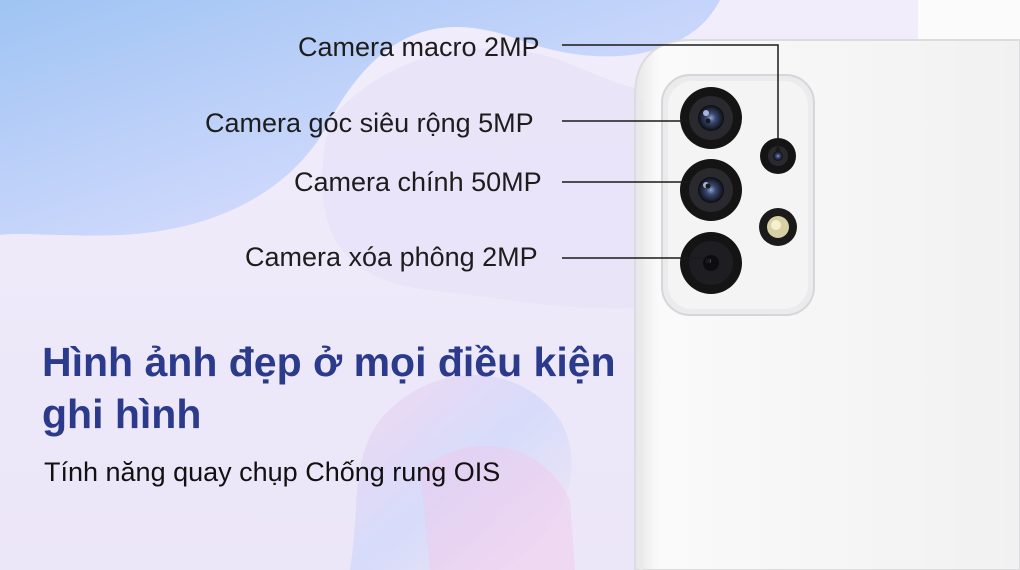 The image size is (1020, 570). What do you see at coordinates (418, 182) in the screenshot?
I see `callout-main: Camera chính 50MP` at bounding box center [418, 182].